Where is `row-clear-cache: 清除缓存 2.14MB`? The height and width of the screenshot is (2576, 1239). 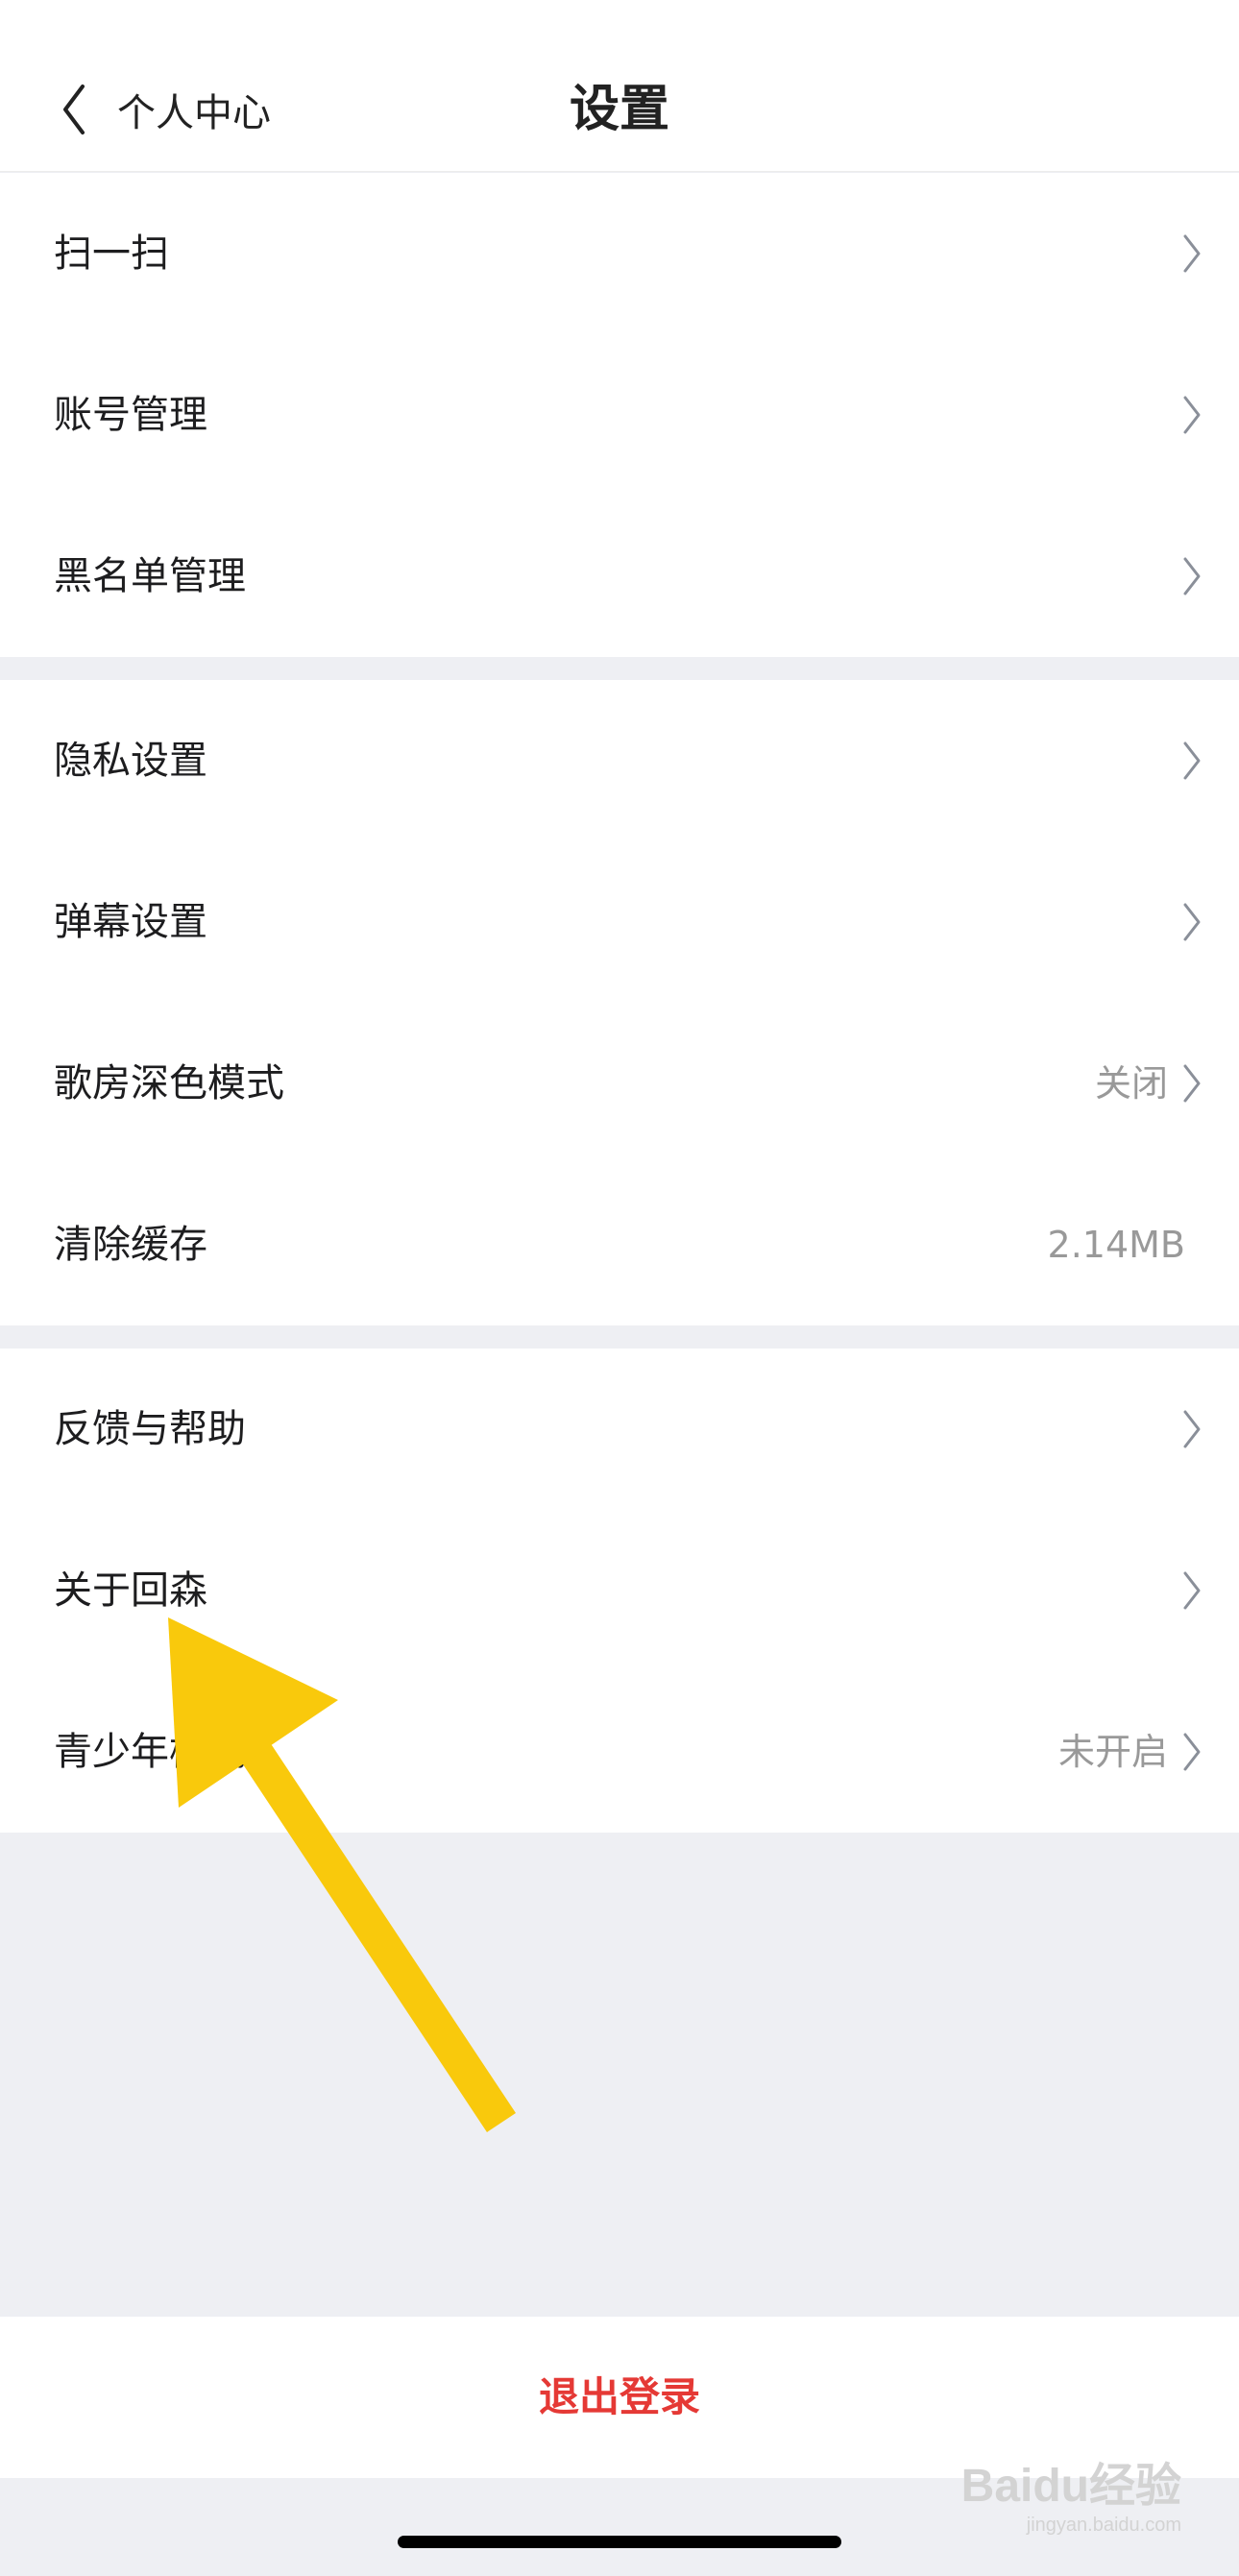
row-clear-cache: 清除缓存 2.14MB is located at coordinates (619, 1245).